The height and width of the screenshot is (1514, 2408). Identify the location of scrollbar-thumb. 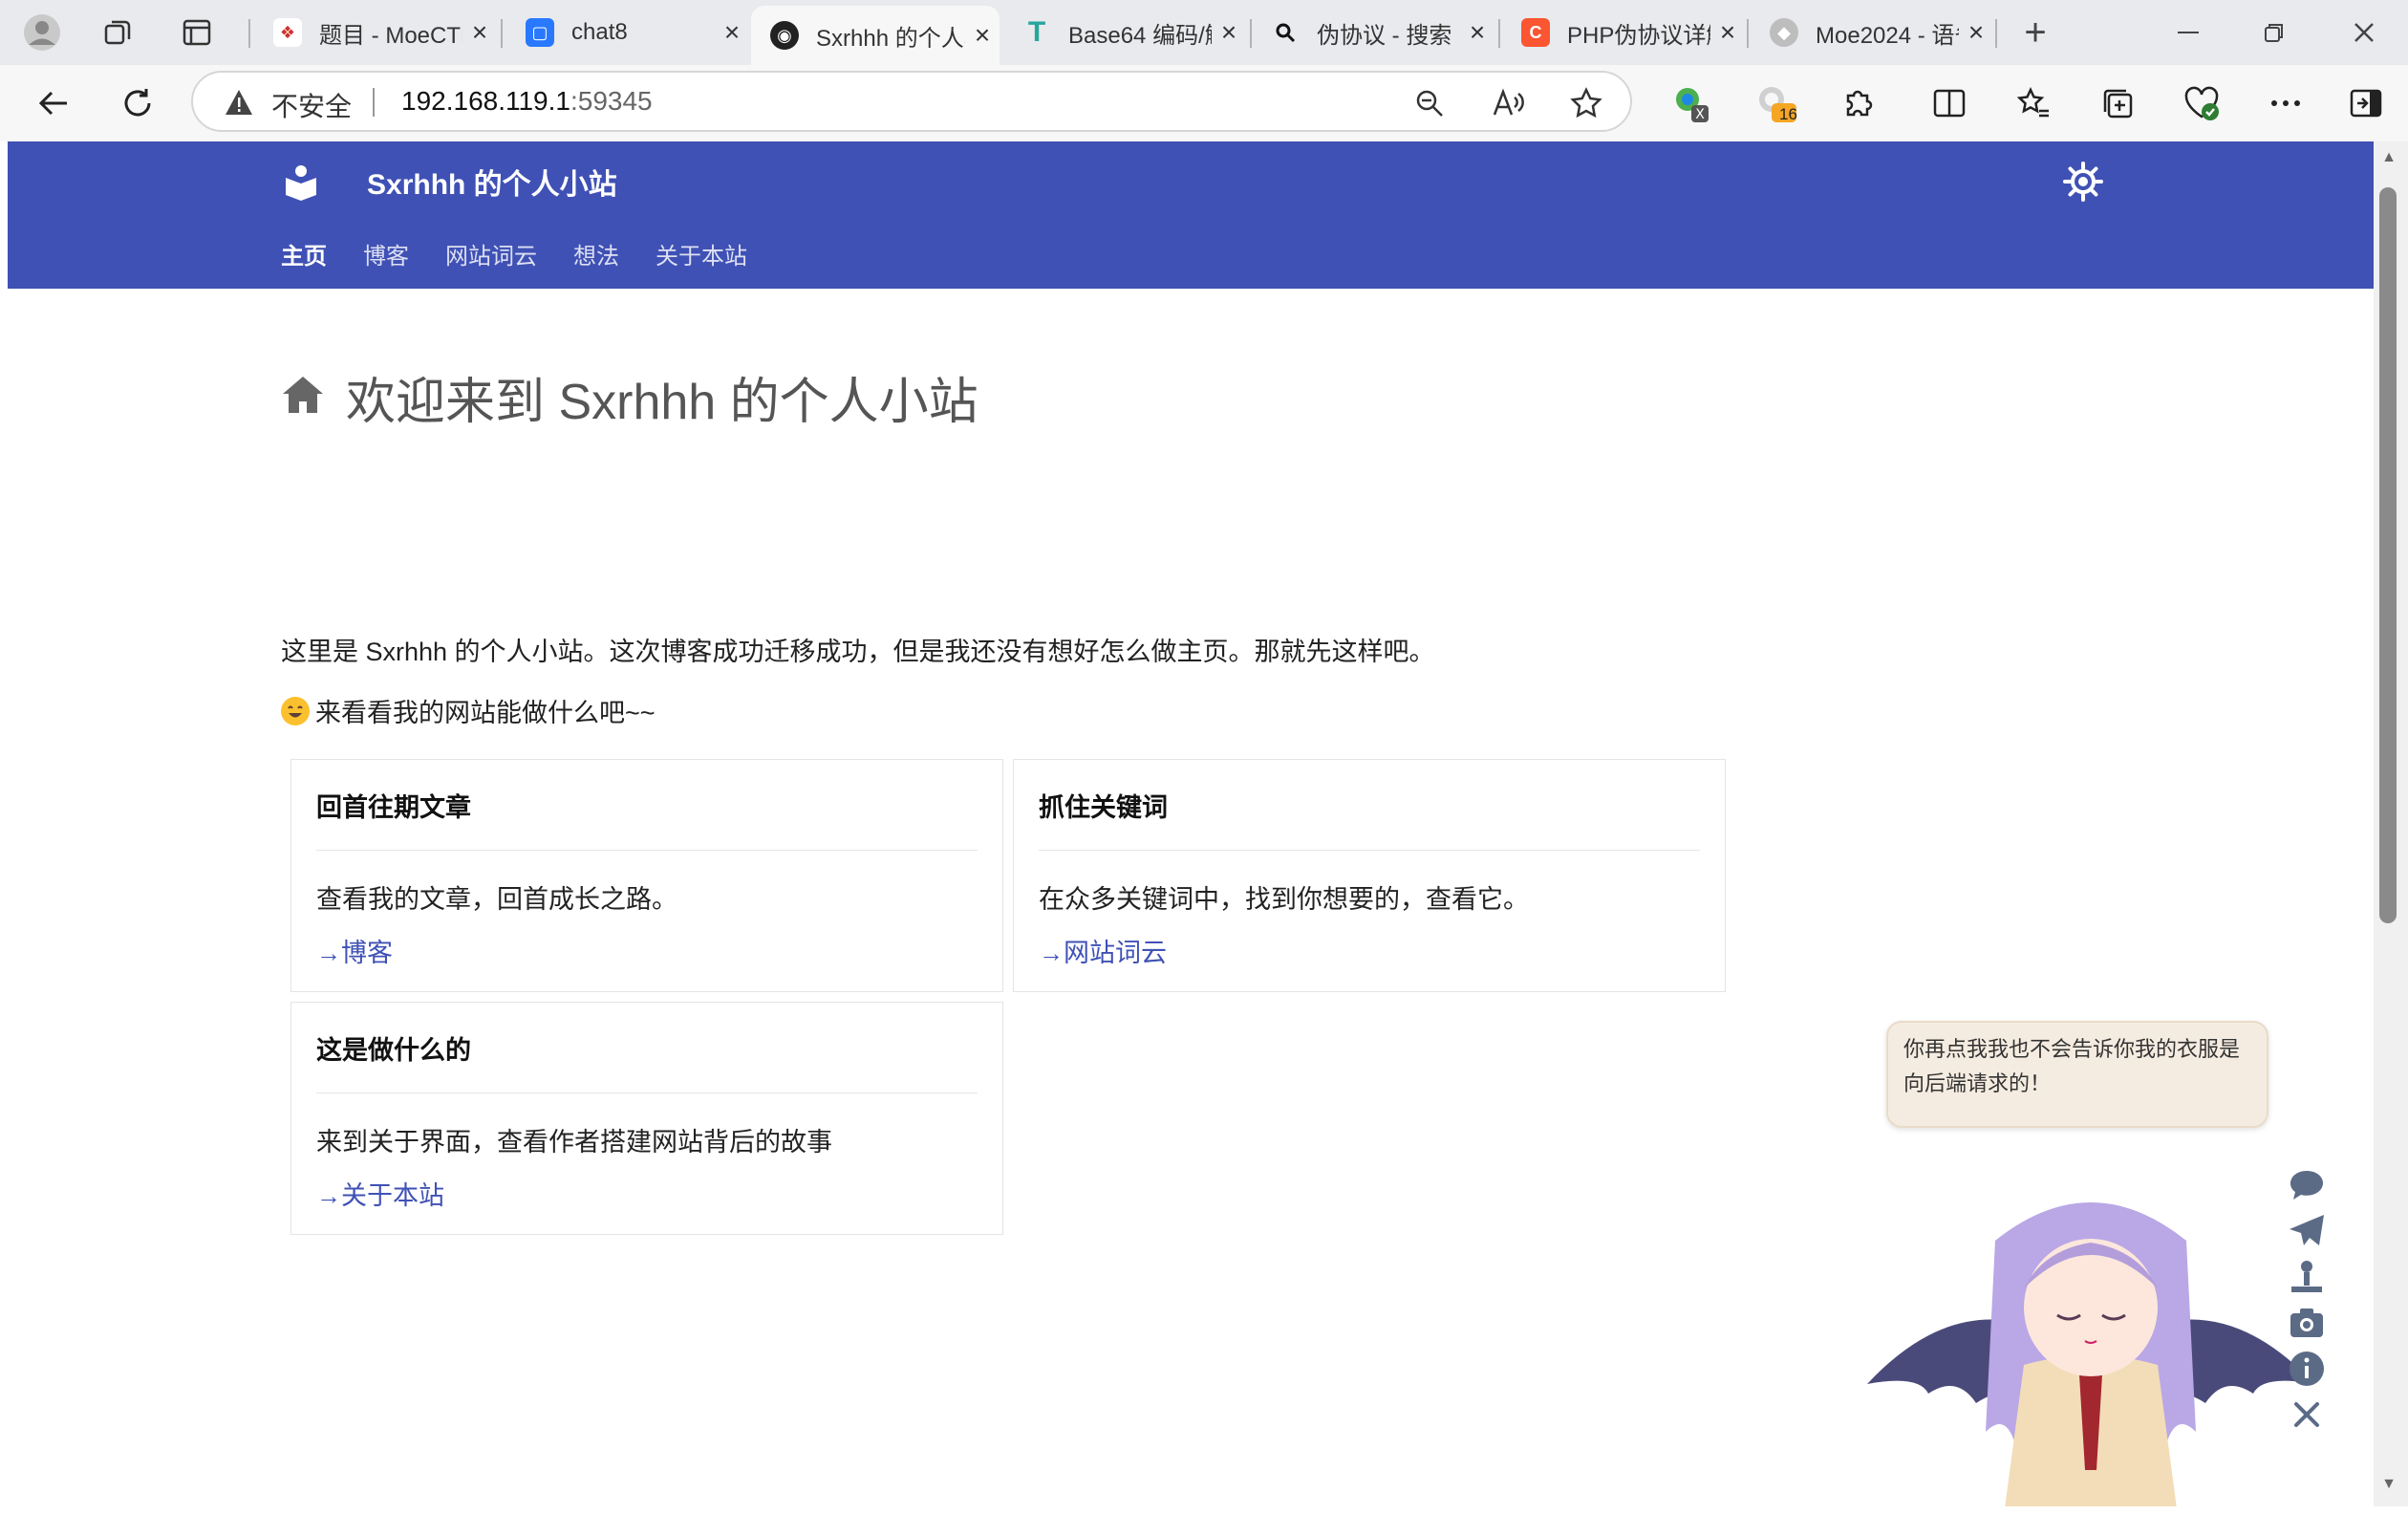
(2388, 555).